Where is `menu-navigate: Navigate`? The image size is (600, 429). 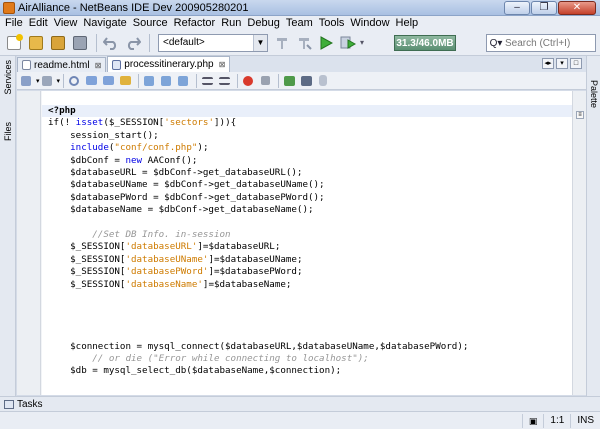
menu-navigate: Navigate is located at coordinates (104, 23).